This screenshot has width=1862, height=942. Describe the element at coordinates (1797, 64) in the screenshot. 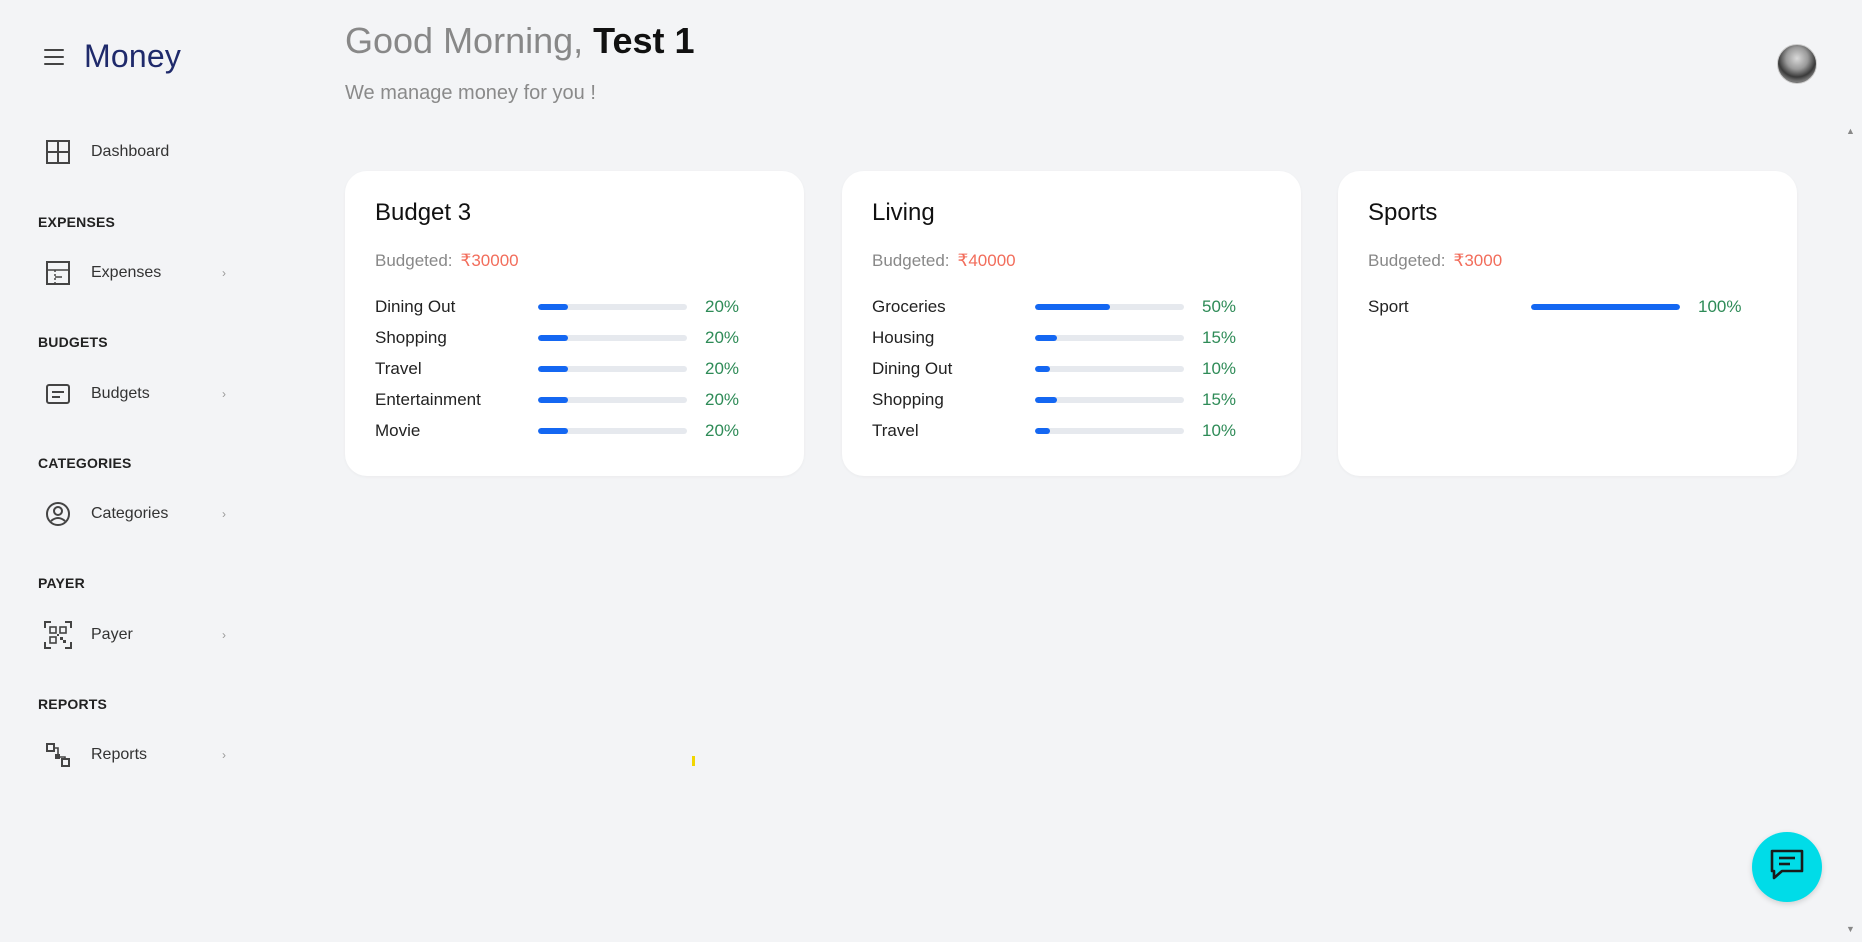

I see `avatar` at that location.